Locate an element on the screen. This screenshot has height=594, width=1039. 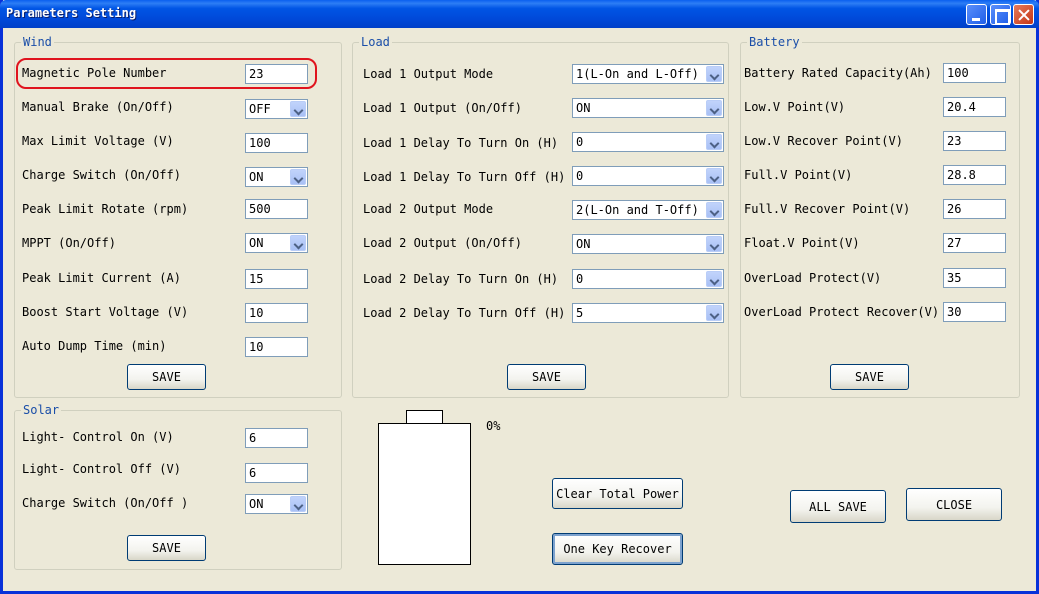
wind-charge-switch-select: ON is located at coordinates (276, 177).